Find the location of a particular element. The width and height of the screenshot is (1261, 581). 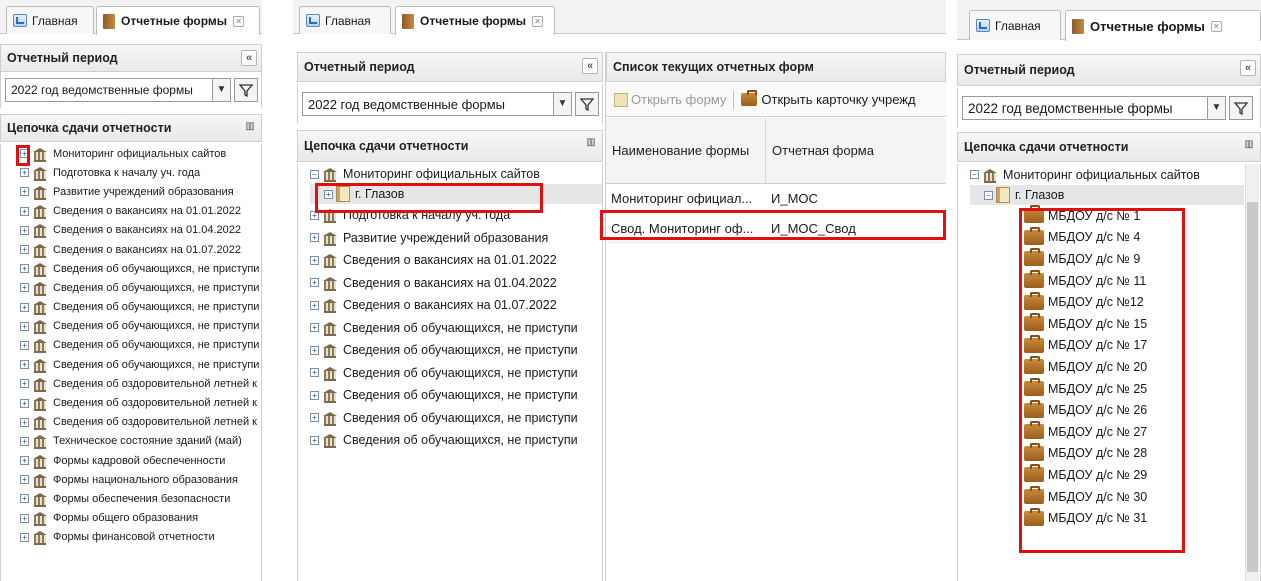

period-select-2: 2022 год ведомственные формы ▼ is located at coordinates (437, 104).